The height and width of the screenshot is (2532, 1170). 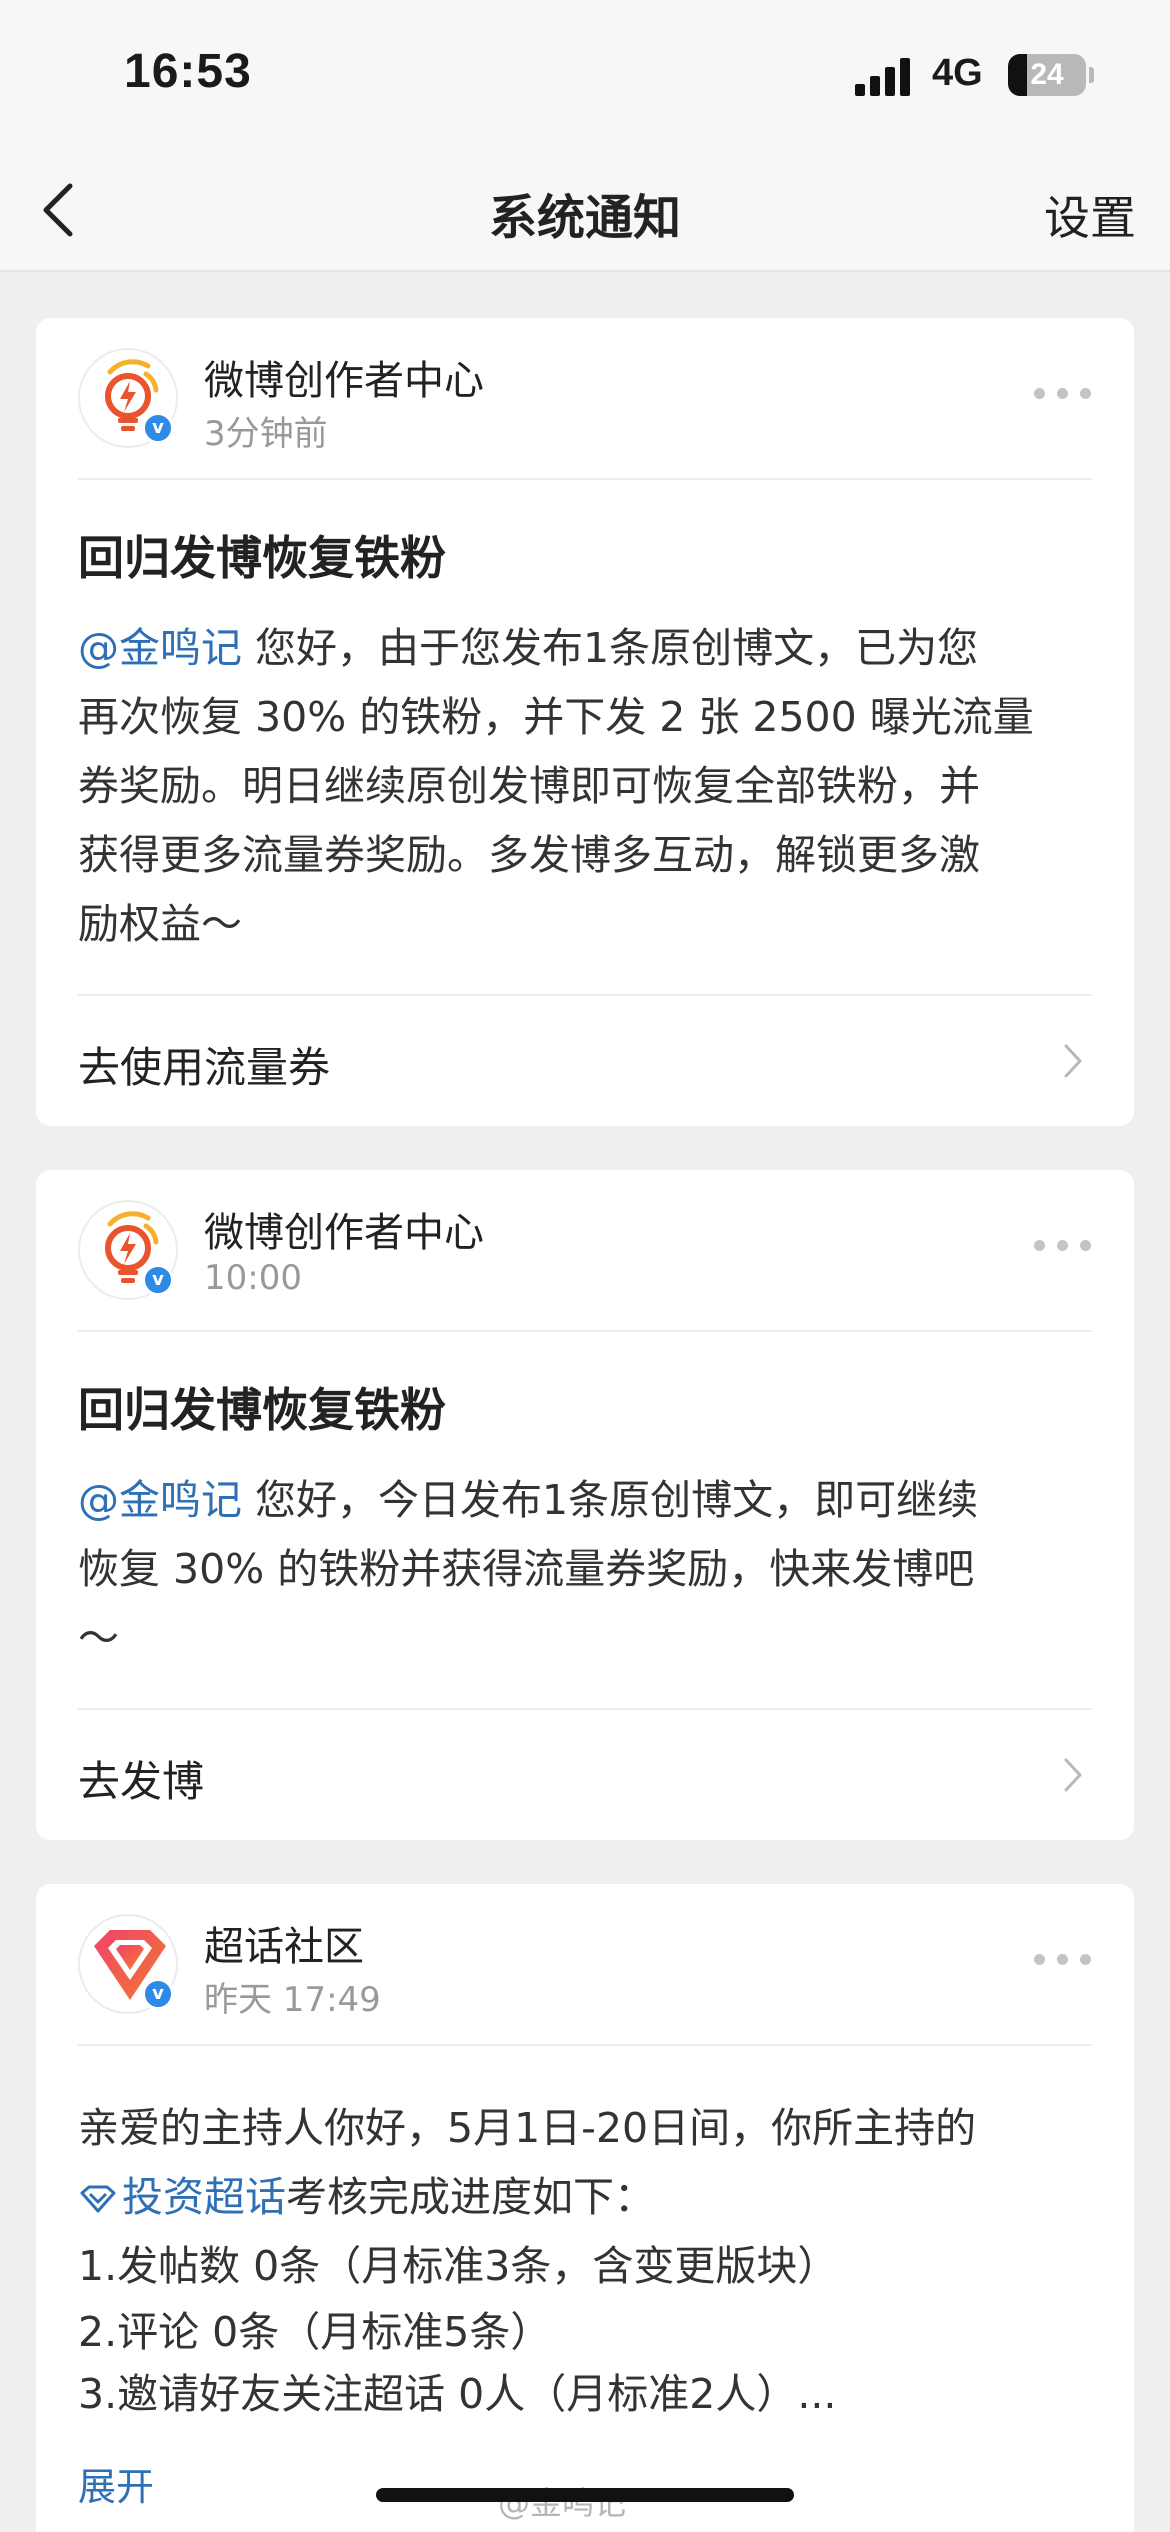 What do you see at coordinates (98, 1638) in the screenshot?
I see `message-line: ～` at bounding box center [98, 1638].